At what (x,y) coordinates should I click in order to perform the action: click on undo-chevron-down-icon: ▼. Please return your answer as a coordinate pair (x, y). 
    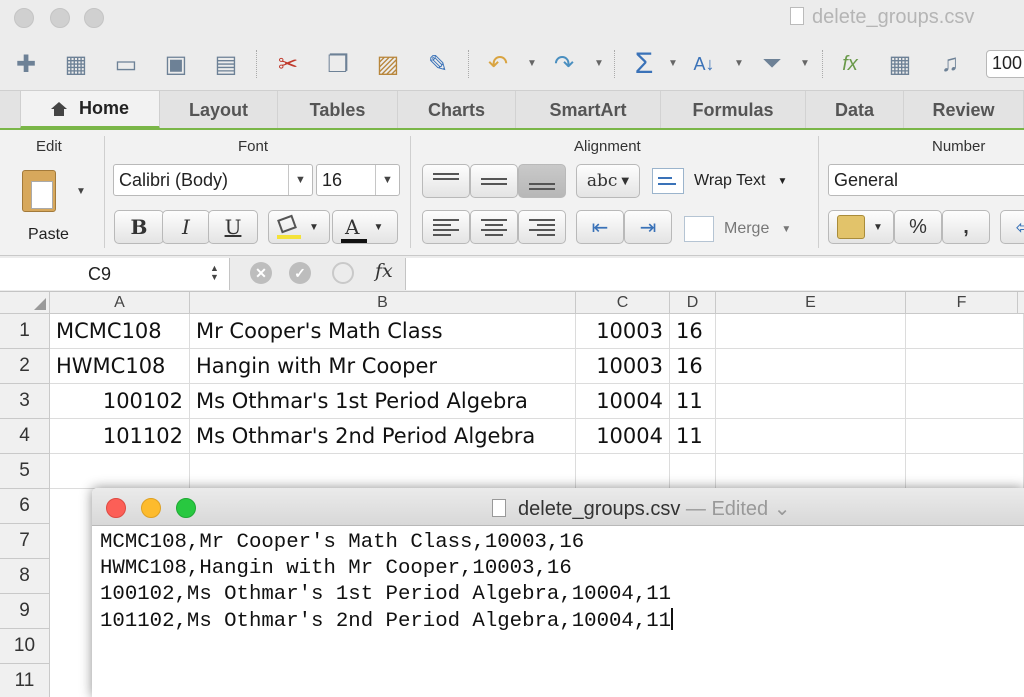
    Looking at the image, I should click on (532, 63).